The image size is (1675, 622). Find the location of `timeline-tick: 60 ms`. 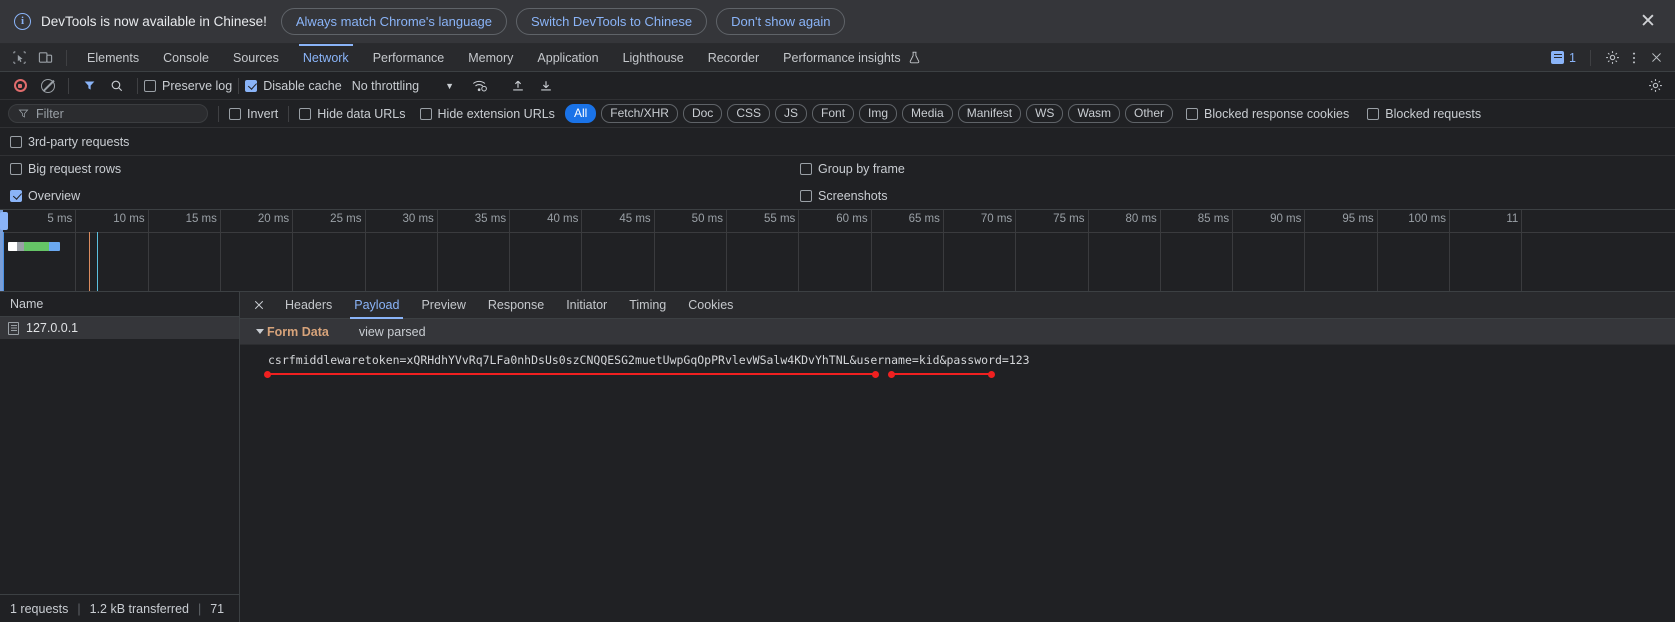

timeline-tick: 60 ms is located at coordinates (854, 250).